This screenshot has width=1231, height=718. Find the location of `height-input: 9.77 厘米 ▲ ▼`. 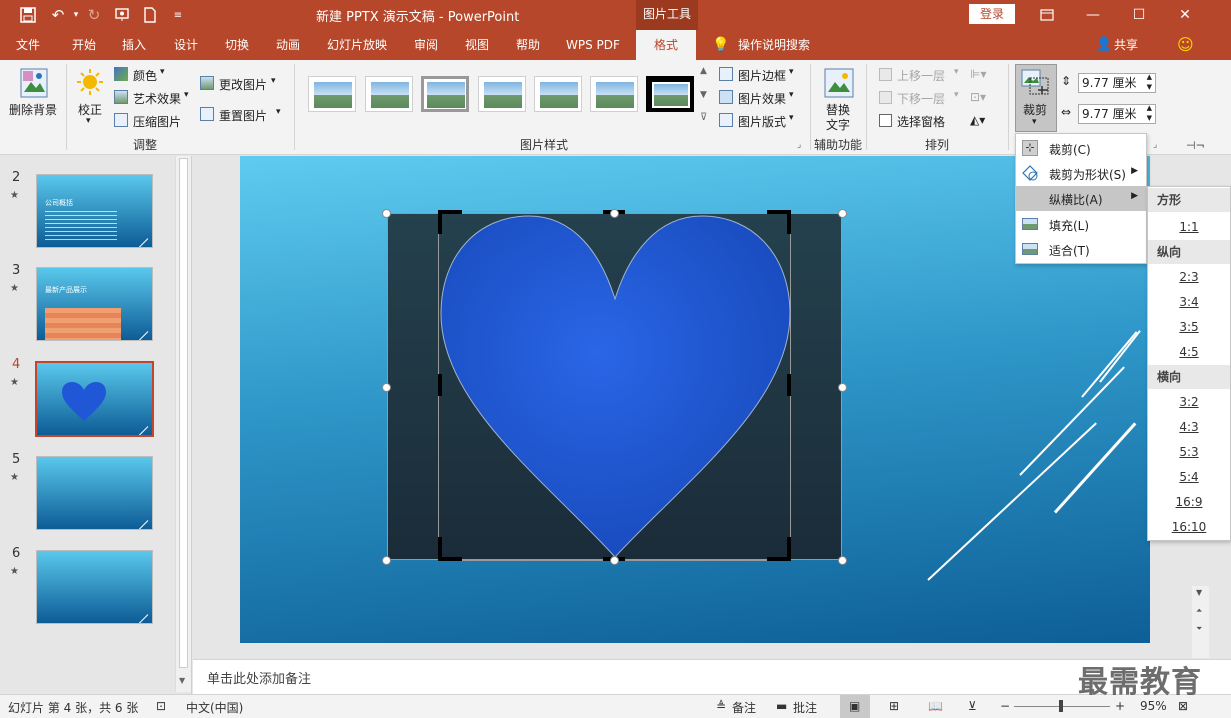

height-input: 9.77 厘米 ▲ ▼ is located at coordinates (1117, 83).